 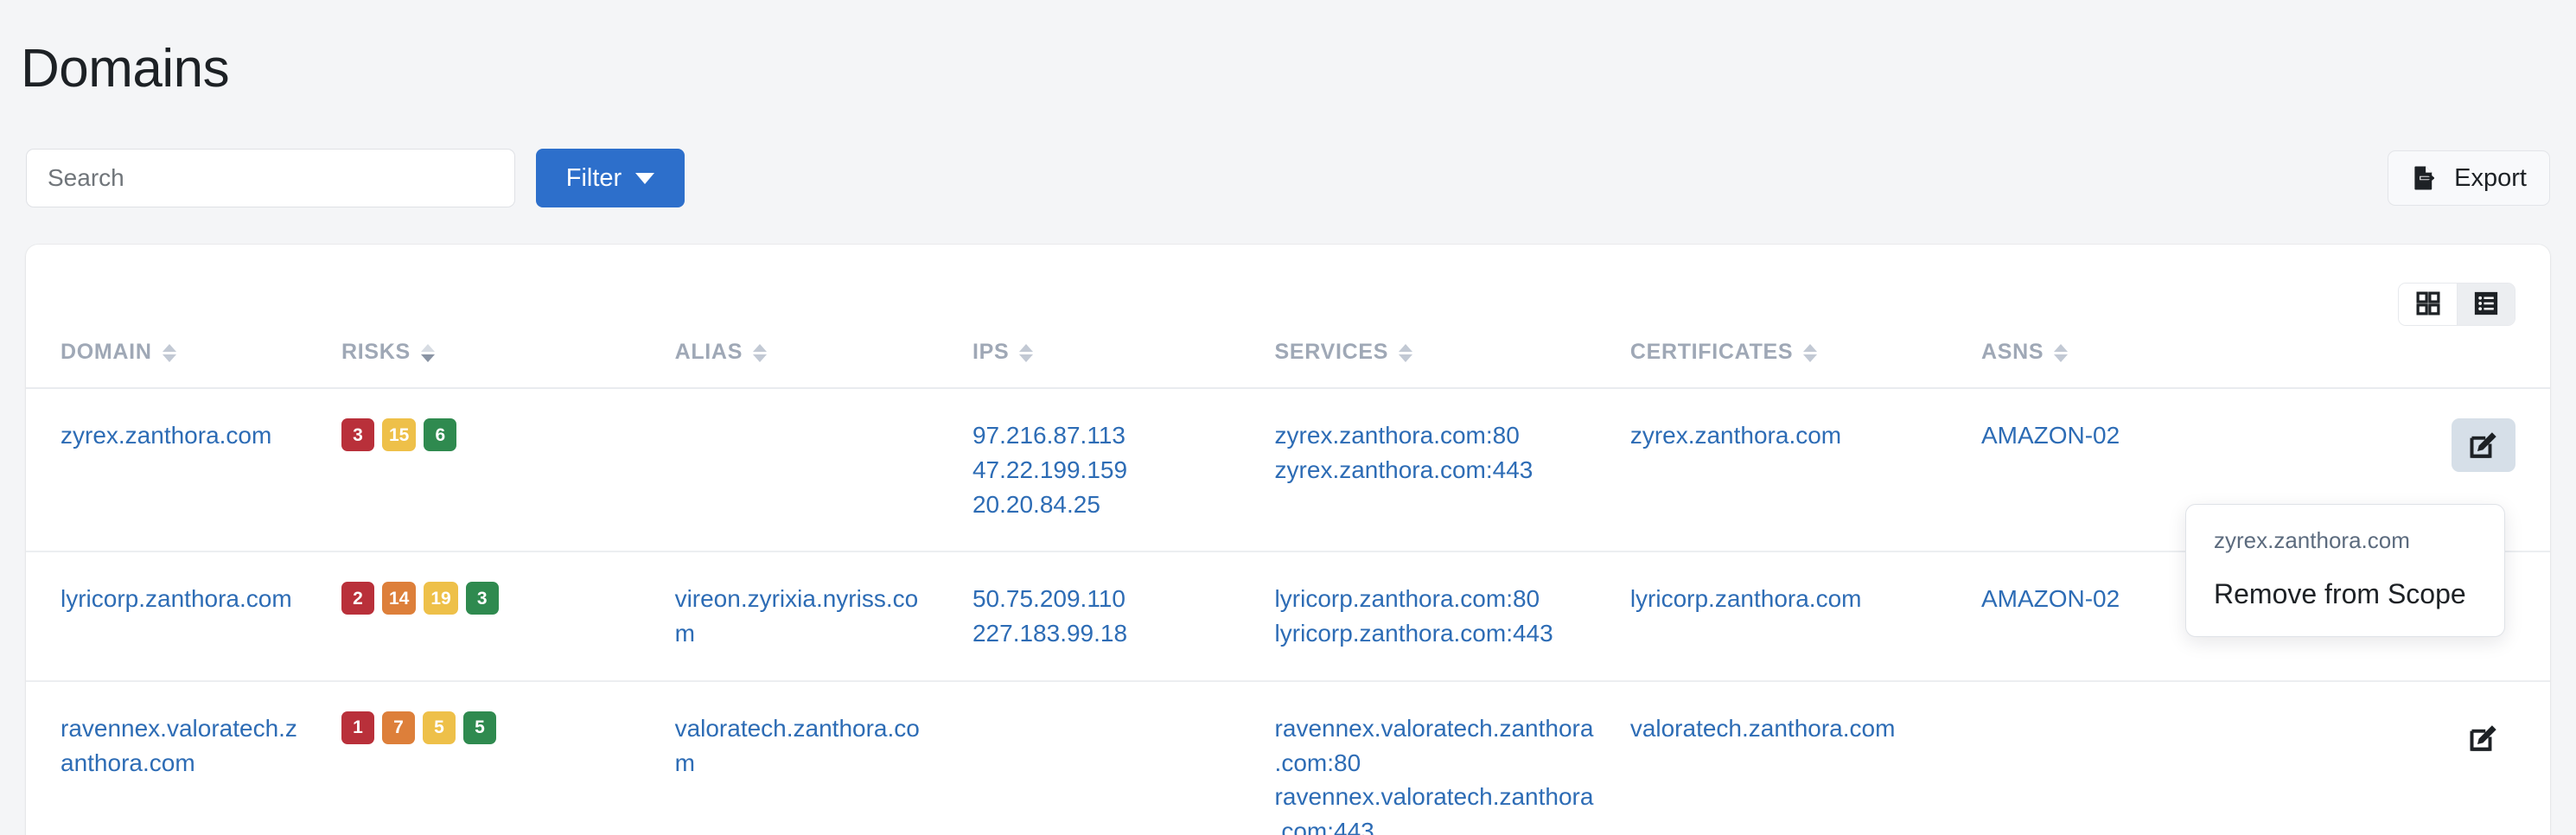 I want to click on column-header-domain: DOMAIN, so click(x=183, y=364).